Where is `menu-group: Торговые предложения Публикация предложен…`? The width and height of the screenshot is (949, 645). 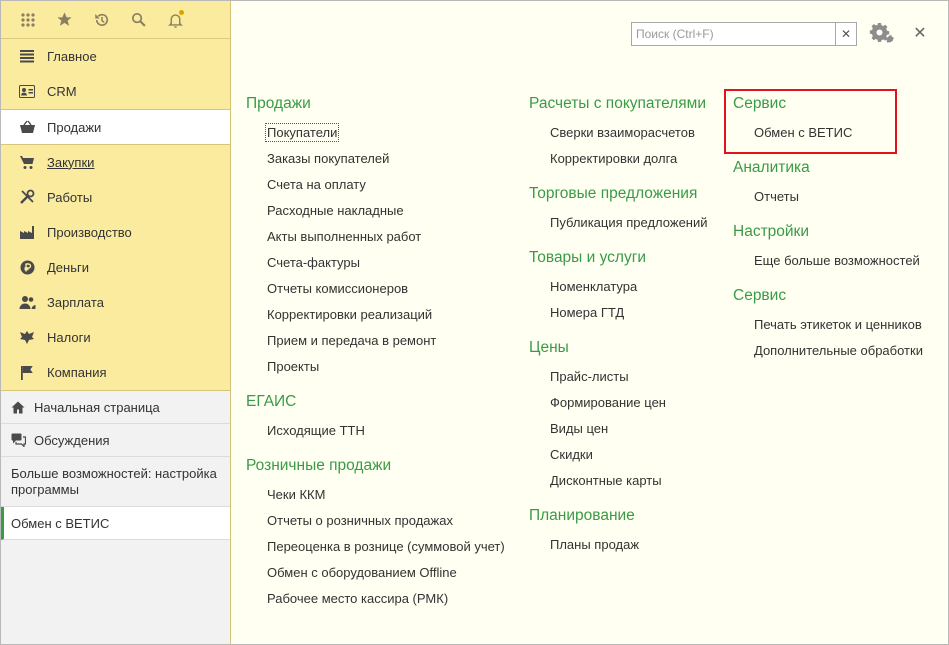
menu-group: Торговые предложения Публикация предложен… is located at coordinates (618, 210).